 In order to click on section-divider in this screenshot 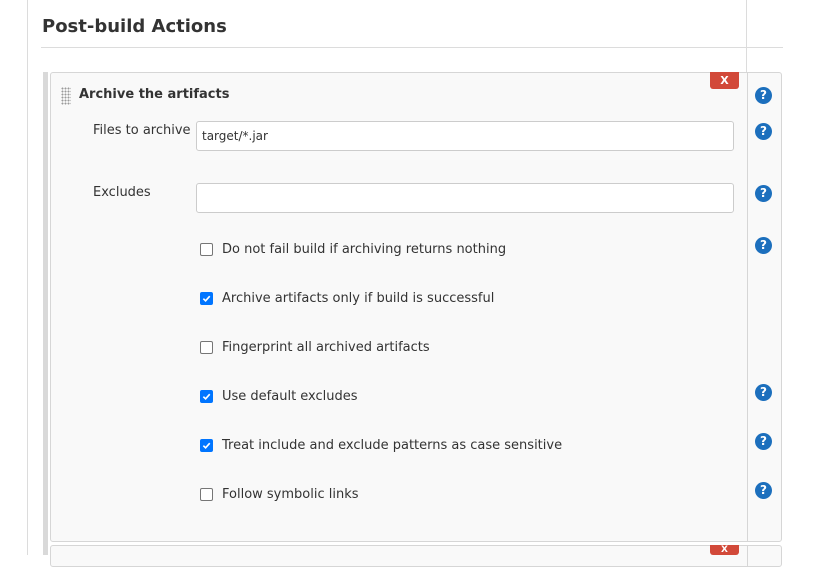, I will do `click(412, 47)`.